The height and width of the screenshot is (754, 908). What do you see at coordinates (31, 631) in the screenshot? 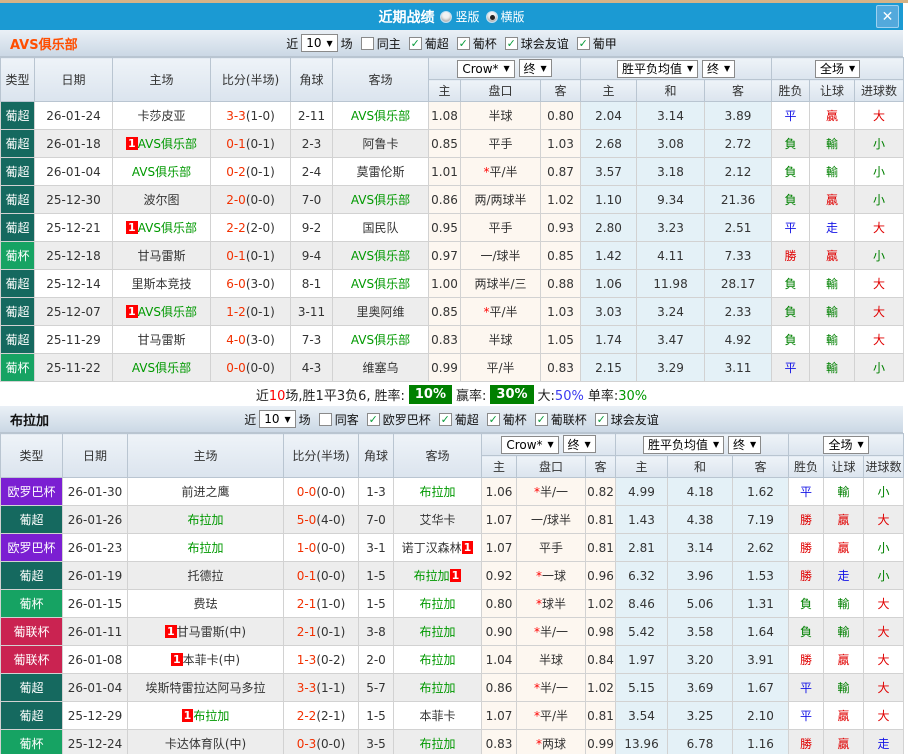
I see `league-cell: 葡联杯` at bounding box center [31, 631].